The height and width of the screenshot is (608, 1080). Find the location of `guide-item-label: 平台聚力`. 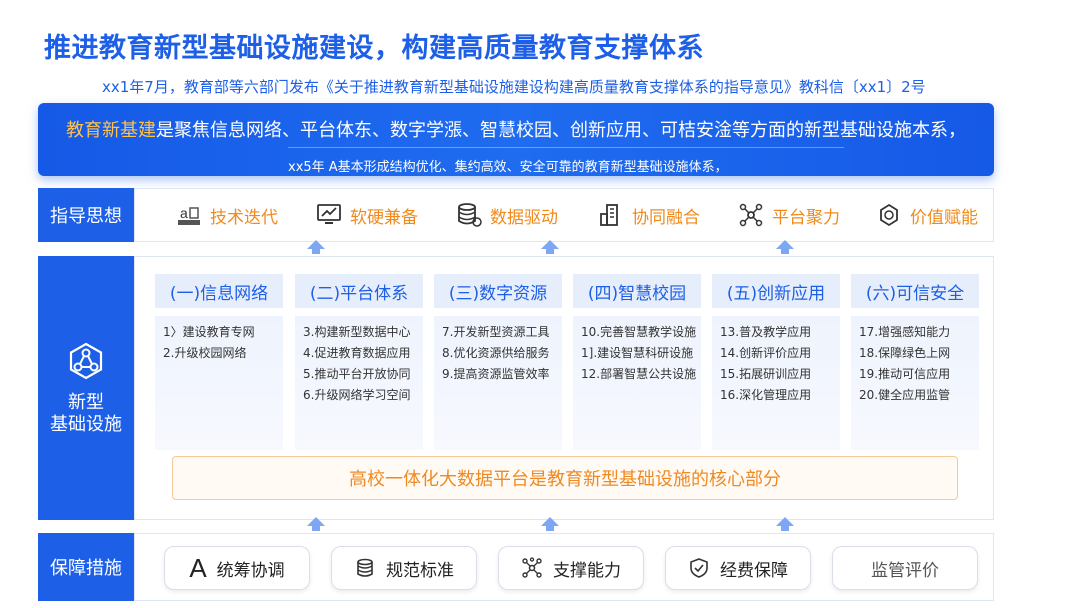

guide-item-label: 平台聚力 is located at coordinates (806, 217).